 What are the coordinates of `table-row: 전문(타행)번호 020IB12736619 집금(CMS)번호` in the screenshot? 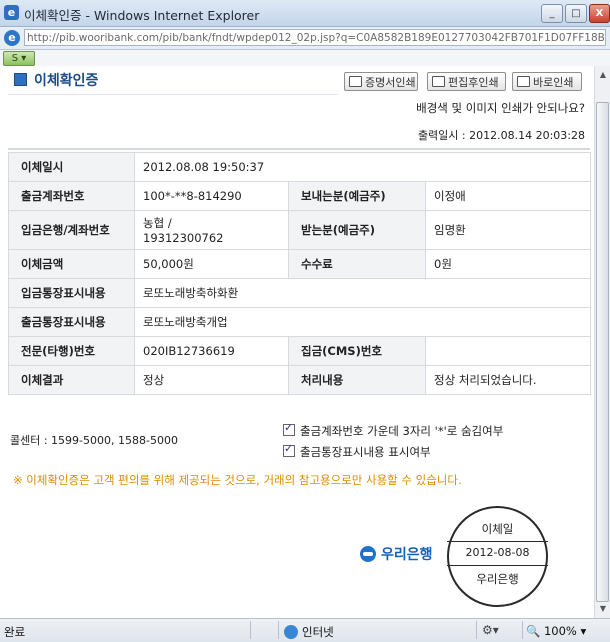 It's located at (300, 351).